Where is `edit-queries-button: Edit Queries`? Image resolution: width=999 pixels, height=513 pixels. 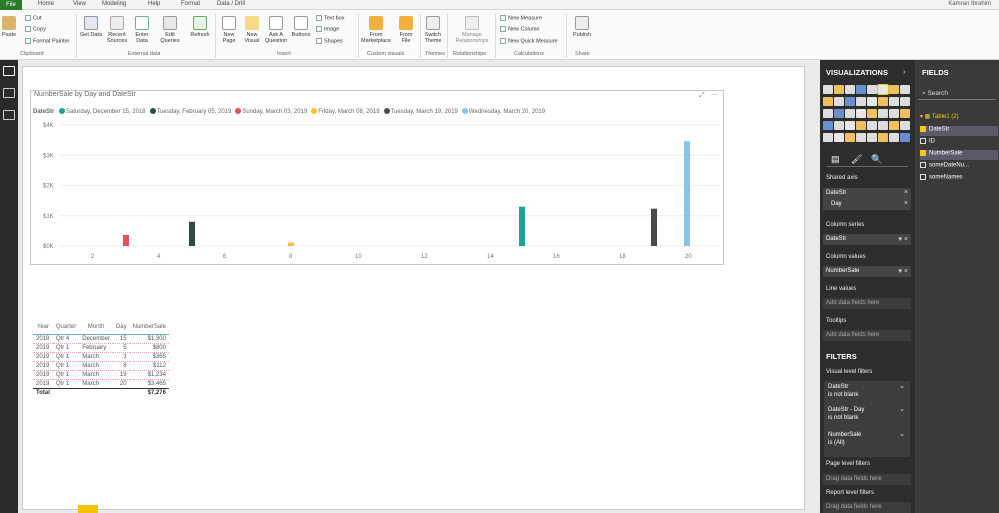
edit-queries-button: Edit Queries is located at coordinates (170, 30).